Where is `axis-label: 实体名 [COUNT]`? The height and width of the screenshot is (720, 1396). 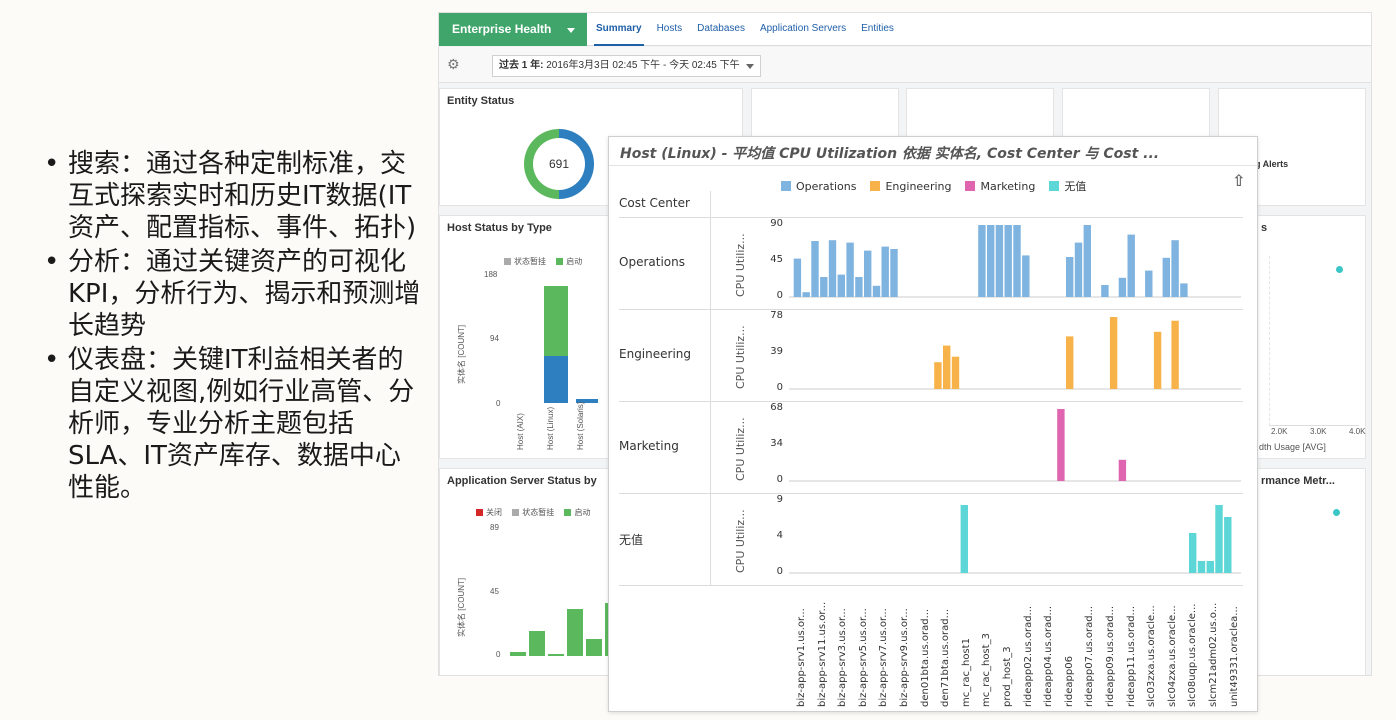 axis-label: 实体名 [COUNT] is located at coordinates (461, 607).